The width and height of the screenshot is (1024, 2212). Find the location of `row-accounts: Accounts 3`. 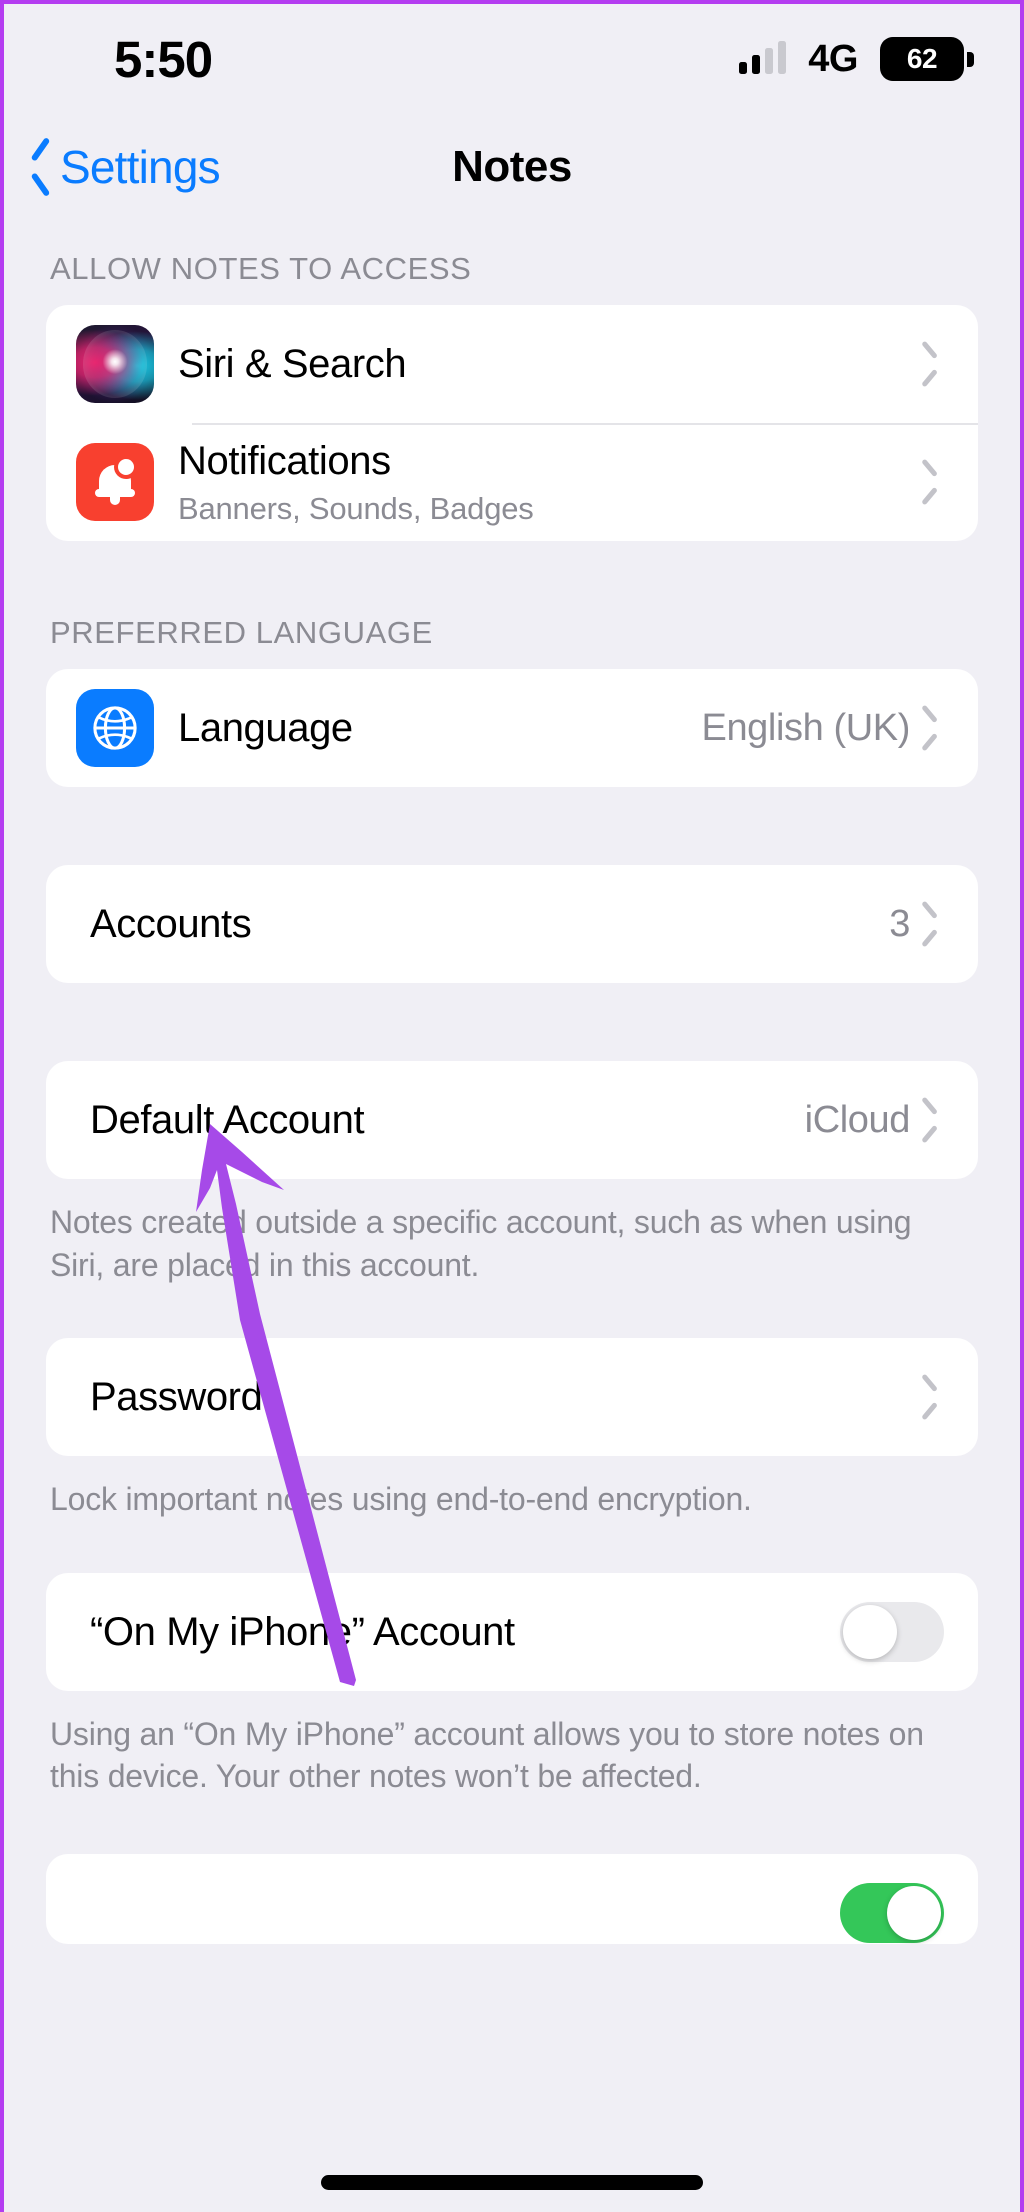

row-accounts: Accounts 3 is located at coordinates (512, 924).